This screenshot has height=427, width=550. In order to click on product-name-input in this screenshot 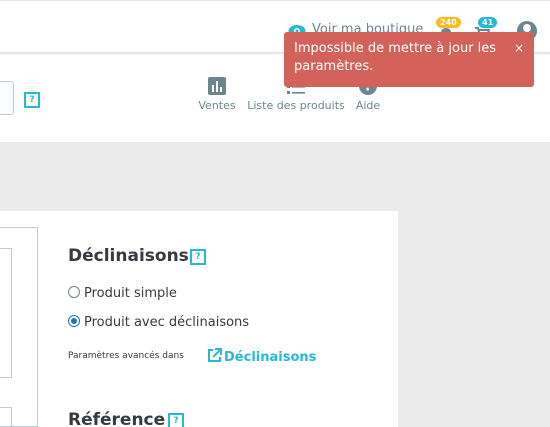, I will do `click(7, 98)`.